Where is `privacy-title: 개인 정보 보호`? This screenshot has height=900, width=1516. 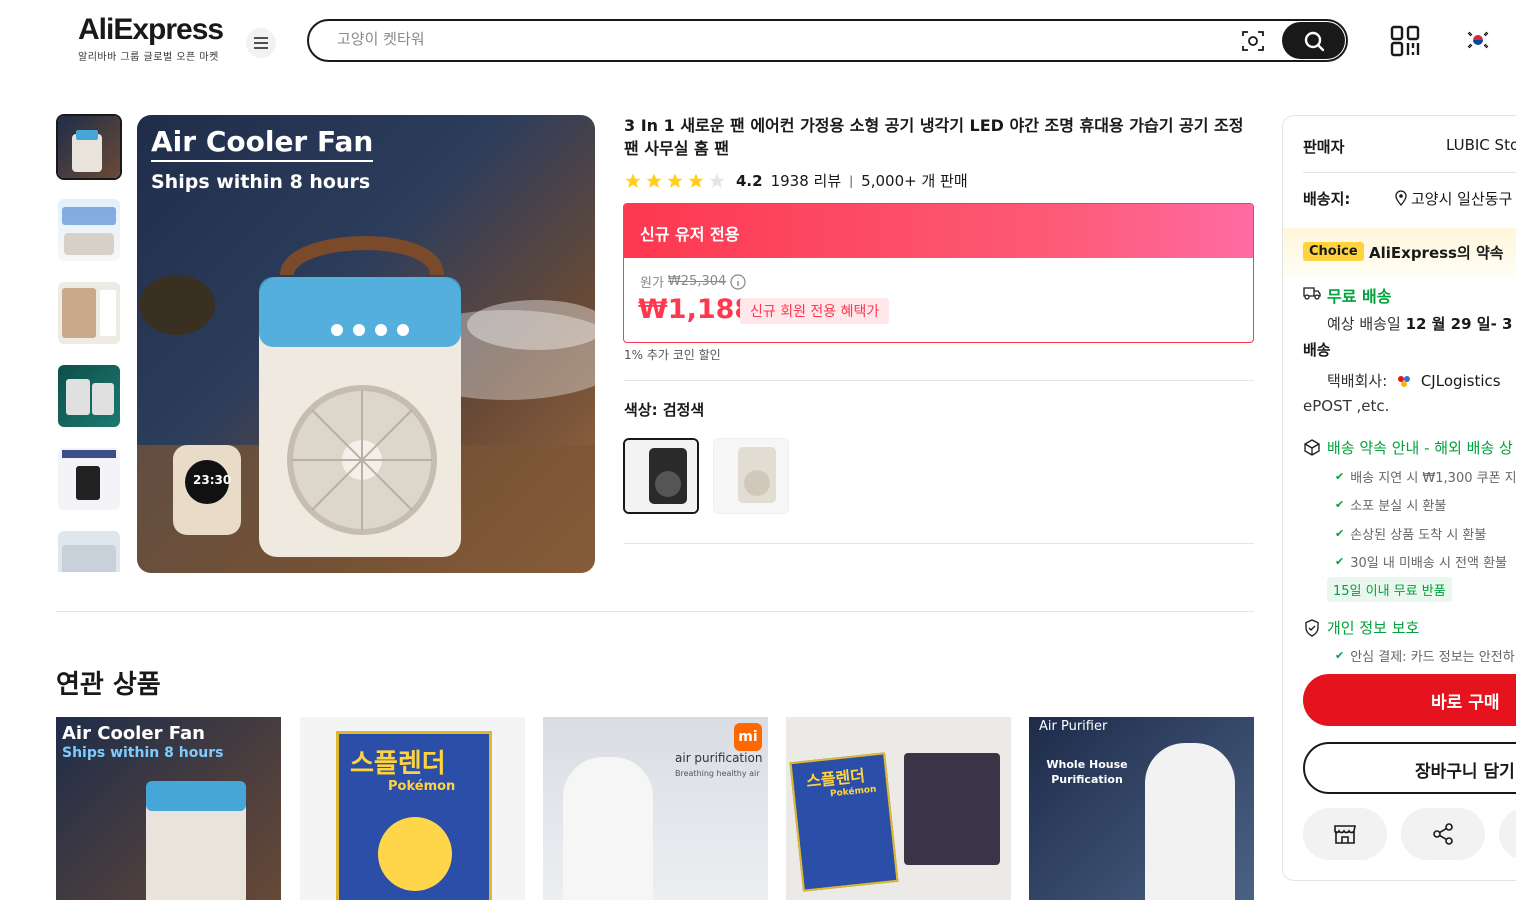
privacy-title: 개인 정보 보호 is located at coordinates (1373, 627).